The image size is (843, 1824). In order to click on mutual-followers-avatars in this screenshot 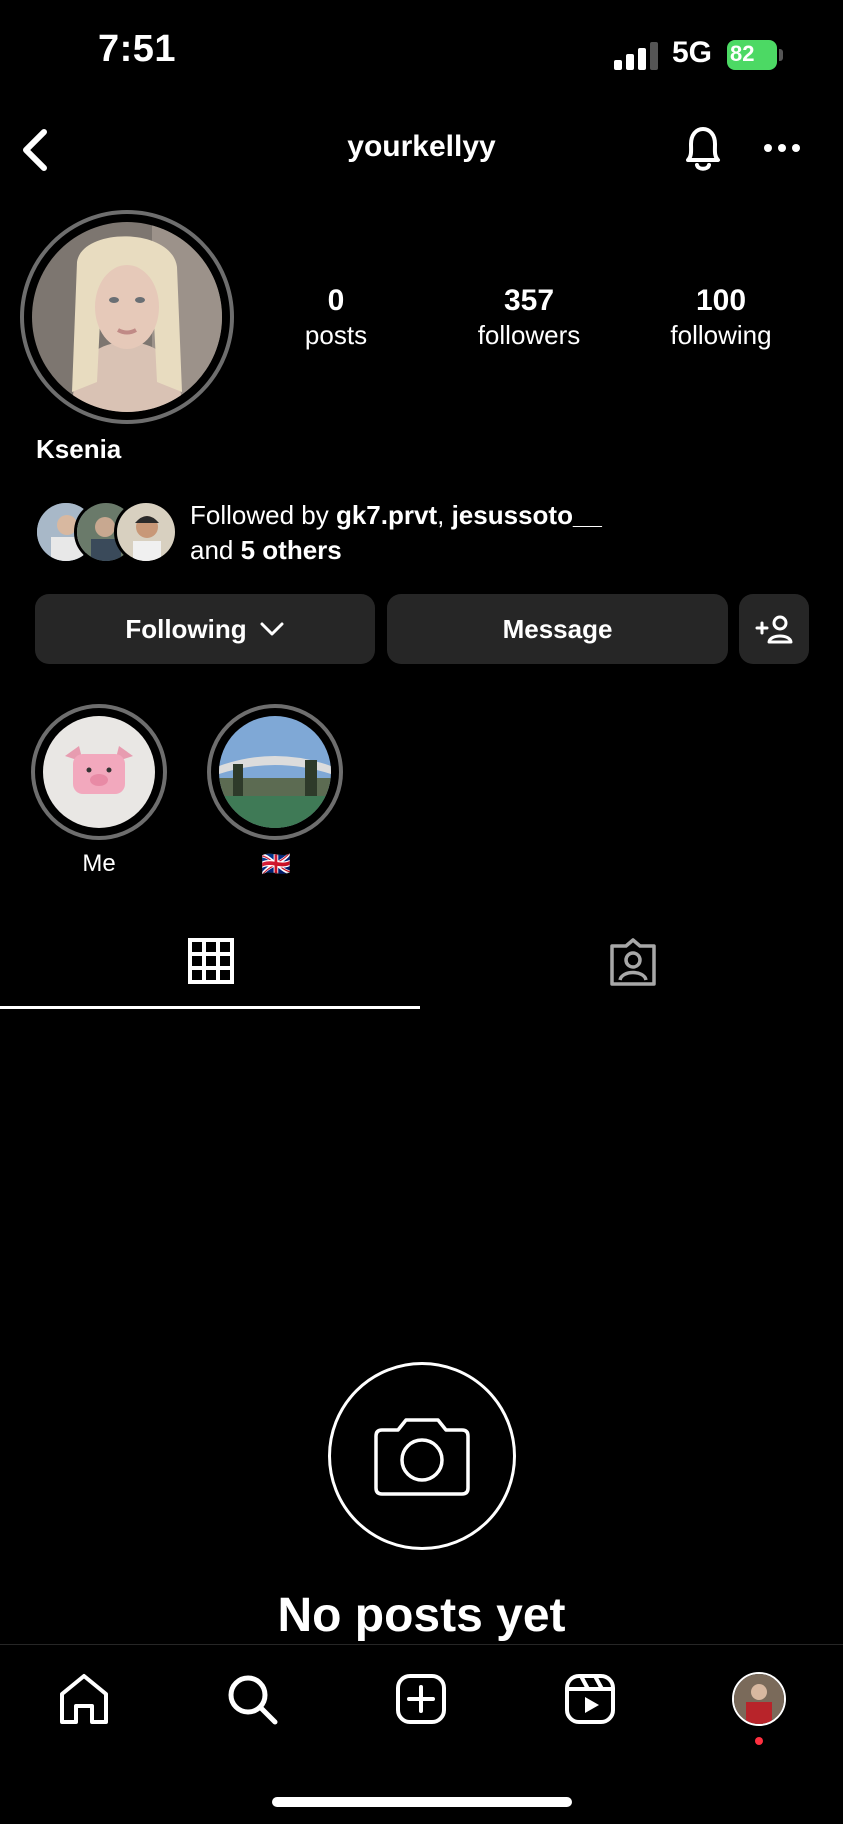, I will do `click(106, 532)`.